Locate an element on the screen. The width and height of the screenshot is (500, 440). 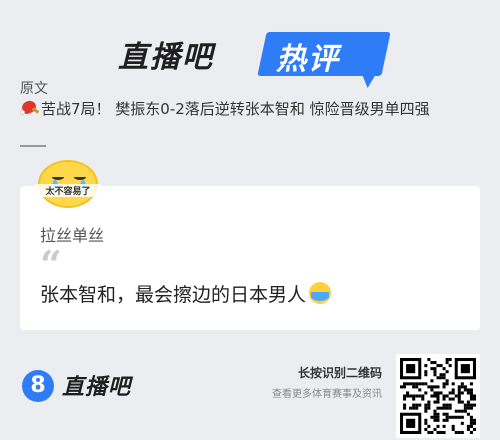
logo-text: 直播吧 is located at coordinates (97, 387).